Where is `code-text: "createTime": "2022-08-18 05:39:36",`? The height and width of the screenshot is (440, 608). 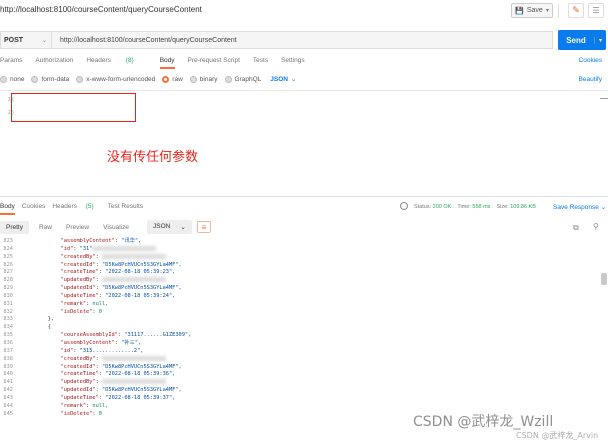 code-text: "createTime": "2022-08-18 05:39:36", is located at coordinates (118, 374).